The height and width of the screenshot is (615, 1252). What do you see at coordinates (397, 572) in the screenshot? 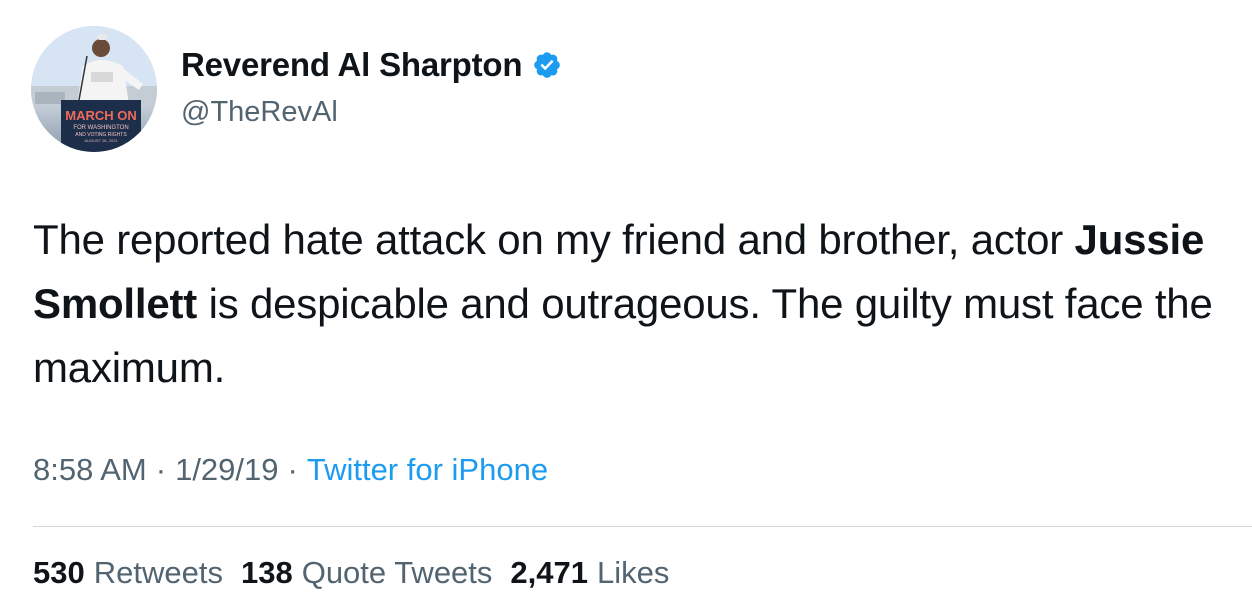
I see `quote-tweets-label: Quote Tweets` at bounding box center [397, 572].